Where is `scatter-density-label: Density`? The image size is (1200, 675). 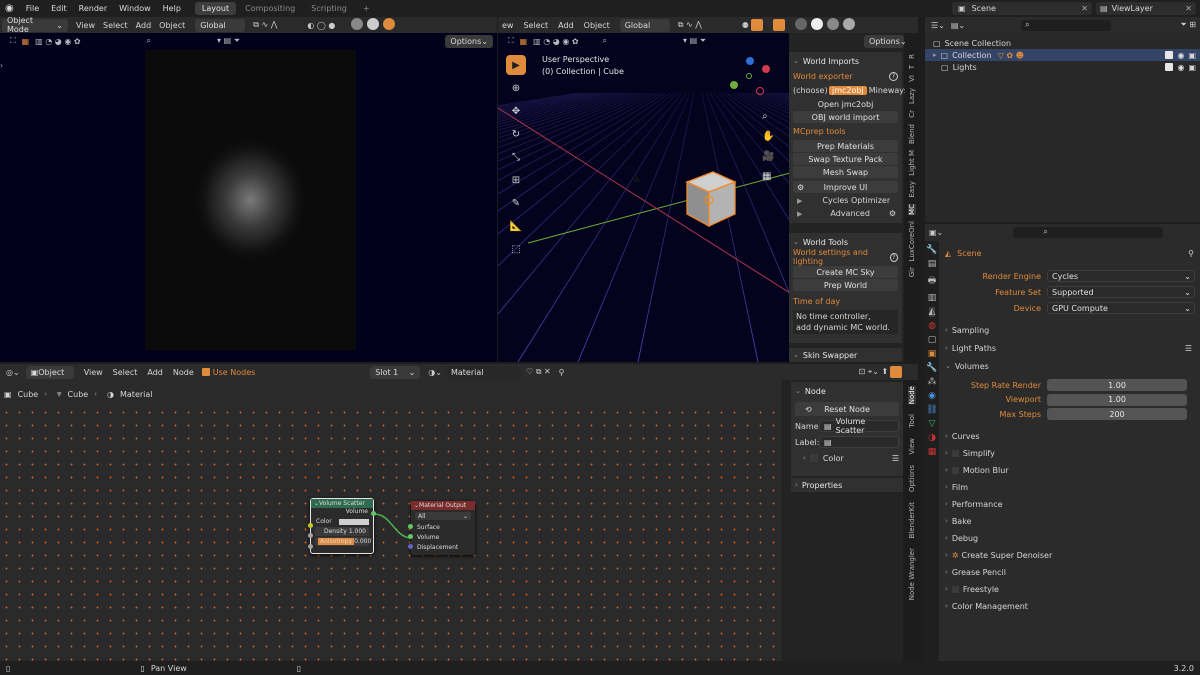
scatter-density-label: Density is located at coordinates (335, 531).